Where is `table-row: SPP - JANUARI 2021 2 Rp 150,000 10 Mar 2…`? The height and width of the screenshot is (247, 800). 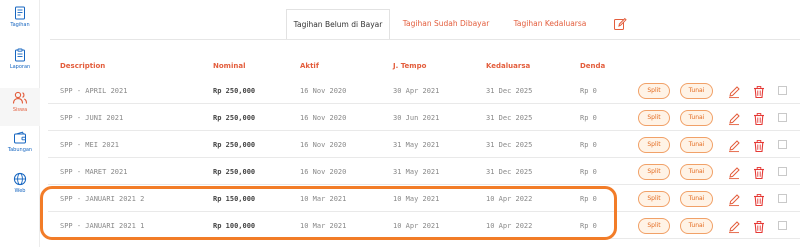
table-row: SPP - JANUARI 2021 2 Rp 150,000 10 Mar 2… is located at coordinates (424, 199).